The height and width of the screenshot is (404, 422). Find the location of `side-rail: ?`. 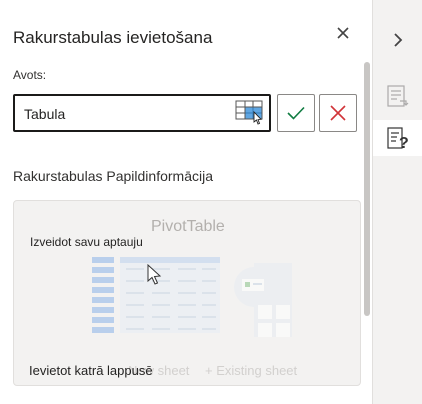

side-rail: ? is located at coordinates (397, 202).